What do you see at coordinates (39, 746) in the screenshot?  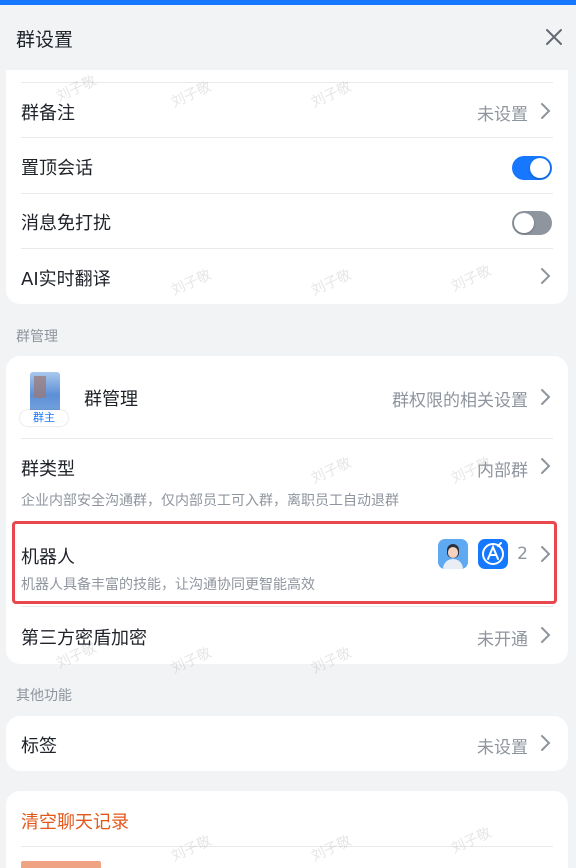 I see `tags-label: 标签` at bounding box center [39, 746].